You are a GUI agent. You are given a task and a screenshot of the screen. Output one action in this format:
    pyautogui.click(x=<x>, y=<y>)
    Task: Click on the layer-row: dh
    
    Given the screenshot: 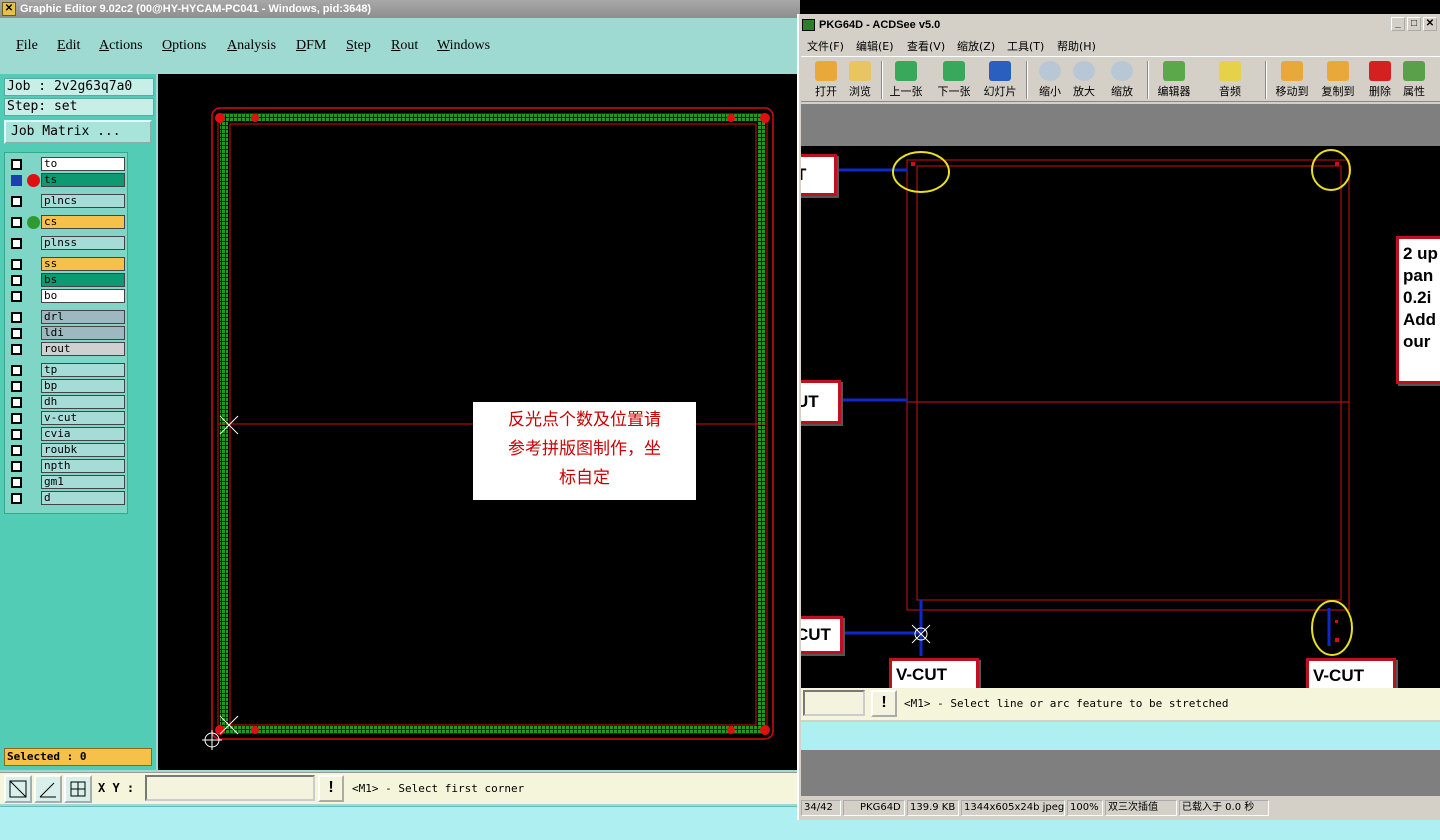 What is the action you would take?
    pyautogui.click(x=67, y=402)
    